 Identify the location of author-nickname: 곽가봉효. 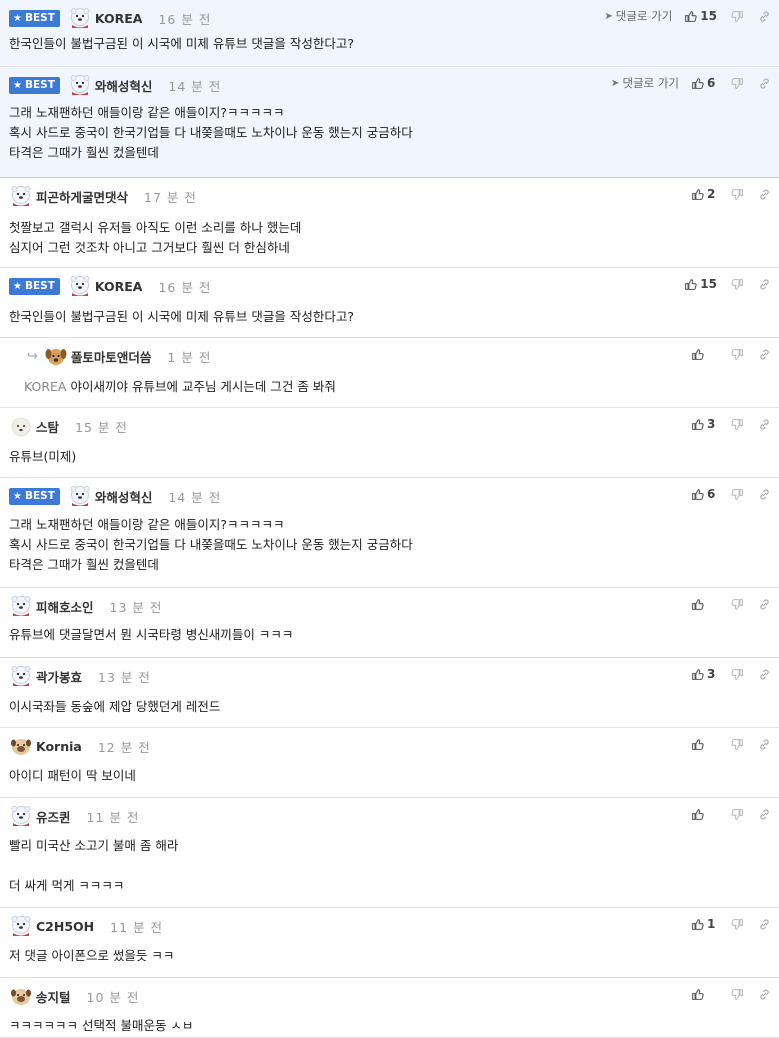
(59, 676).